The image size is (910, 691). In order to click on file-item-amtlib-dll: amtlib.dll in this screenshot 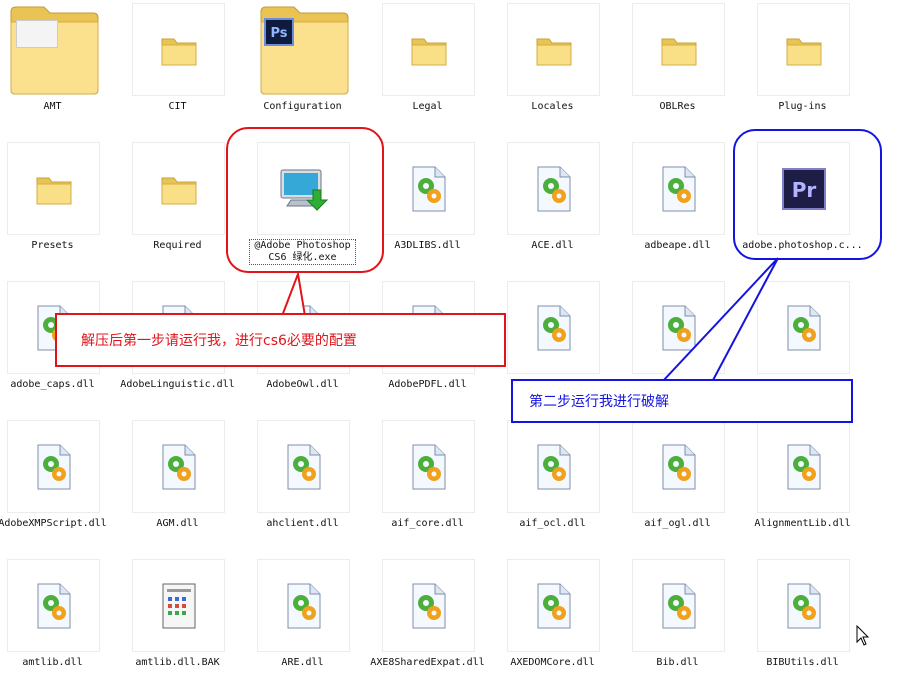, I will do `click(57, 623)`.